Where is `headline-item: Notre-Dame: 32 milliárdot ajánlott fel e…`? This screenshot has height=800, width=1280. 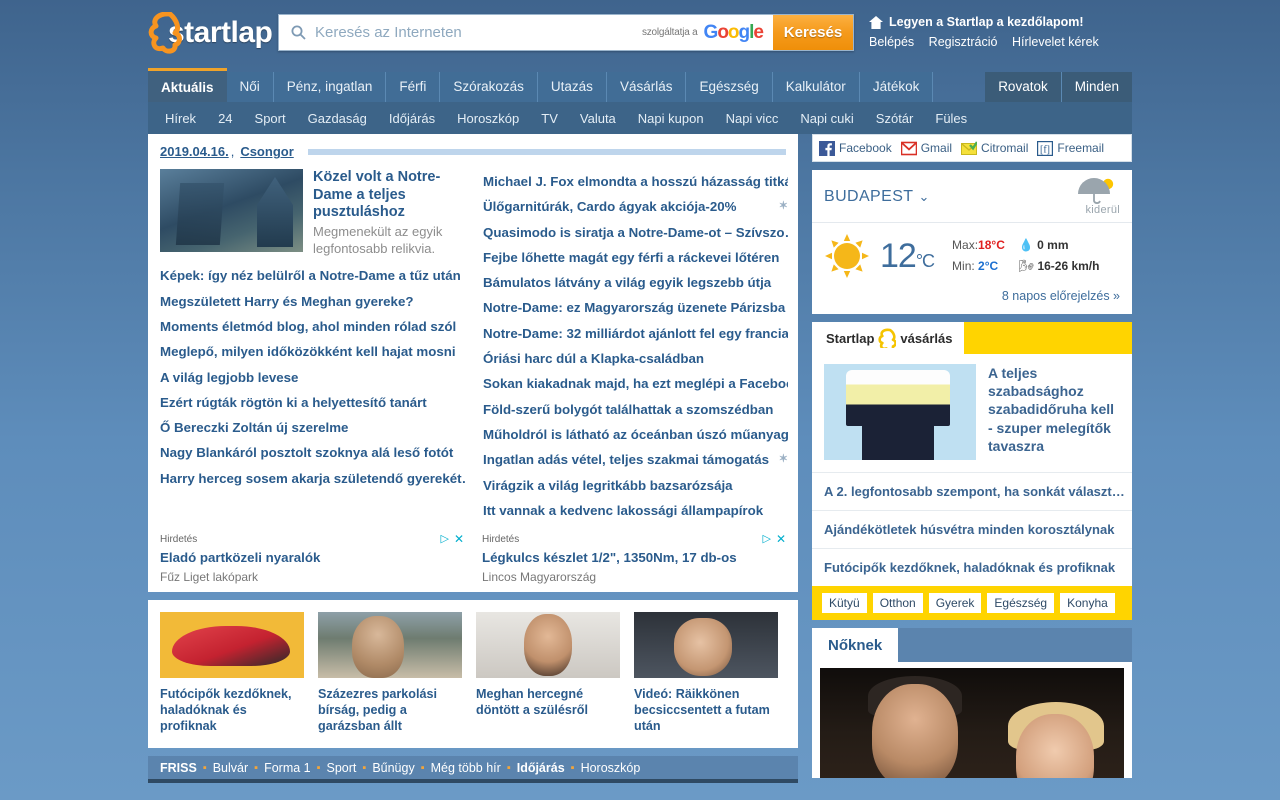 headline-item: Notre-Dame: 32 milliárdot ajánlott fel e… is located at coordinates (635, 333).